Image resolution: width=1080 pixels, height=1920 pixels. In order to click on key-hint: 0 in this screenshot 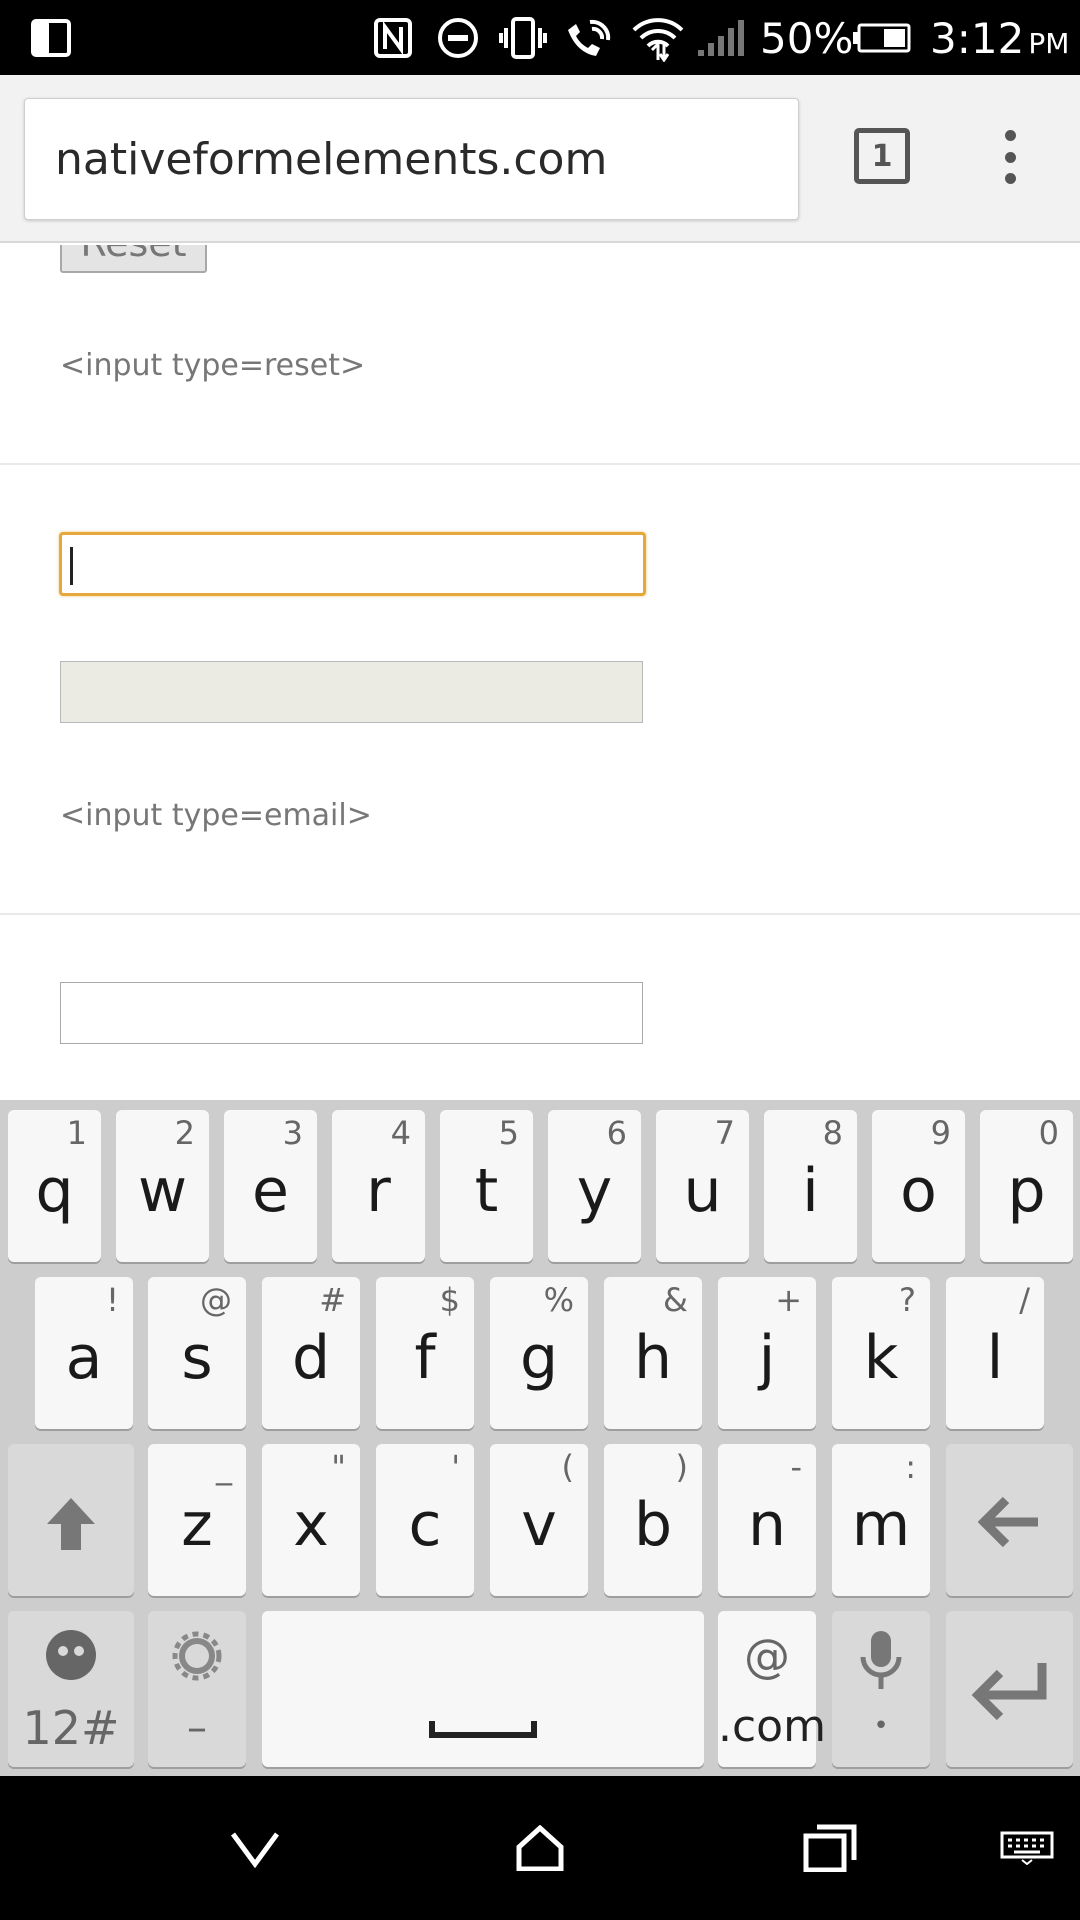, I will do `click(1048, 1133)`.